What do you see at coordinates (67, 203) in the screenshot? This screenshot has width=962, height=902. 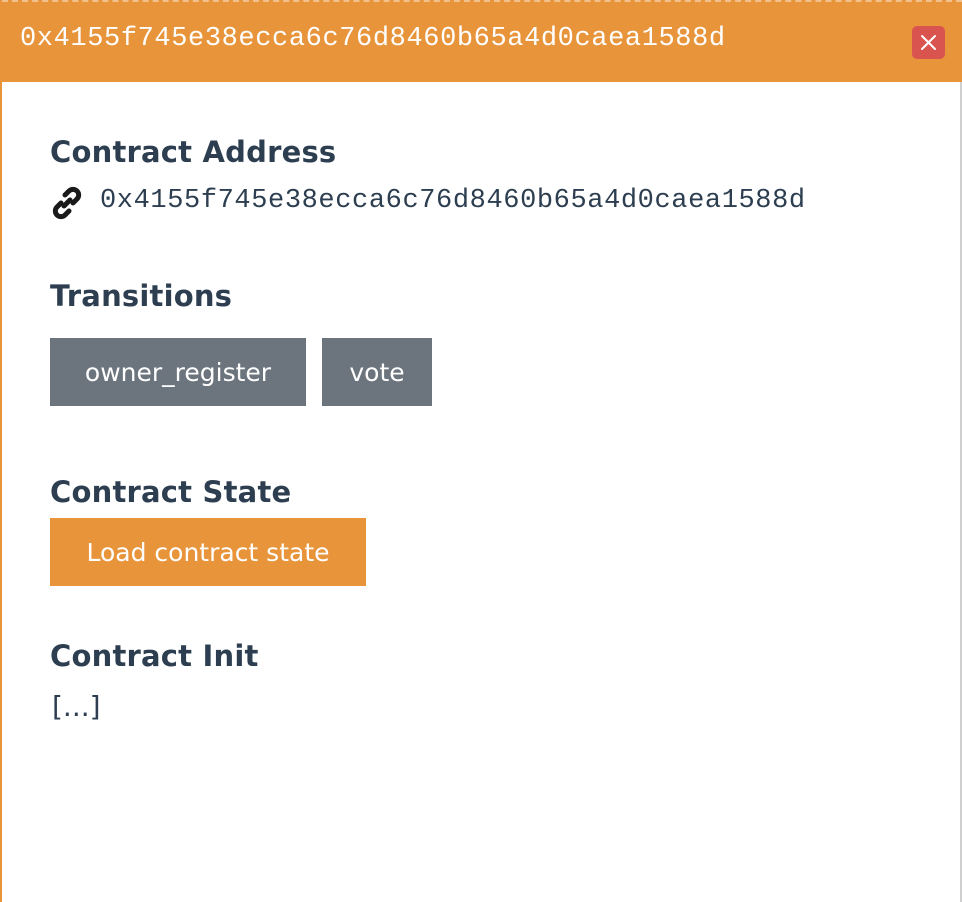 I see `link-icon` at bounding box center [67, 203].